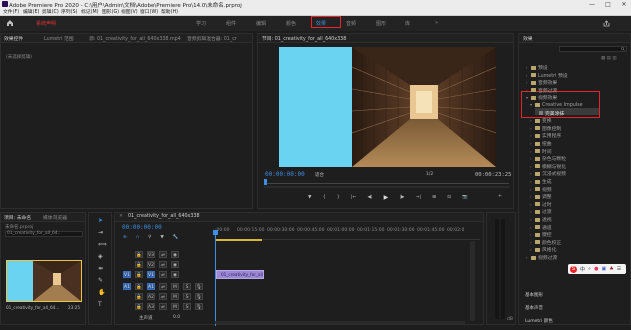 The height and width of the screenshot is (330, 631). I want to click on tab-project: 项目: 未命名, so click(17, 217).